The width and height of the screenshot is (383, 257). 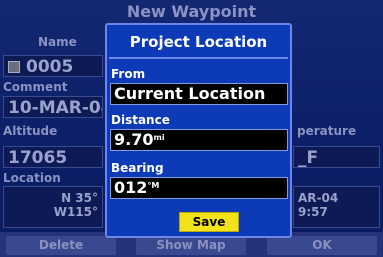 What do you see at coordinates (191, 245) in the screenshot?
I see `show-map-button: Show Map` at bounding box center [191, 245].